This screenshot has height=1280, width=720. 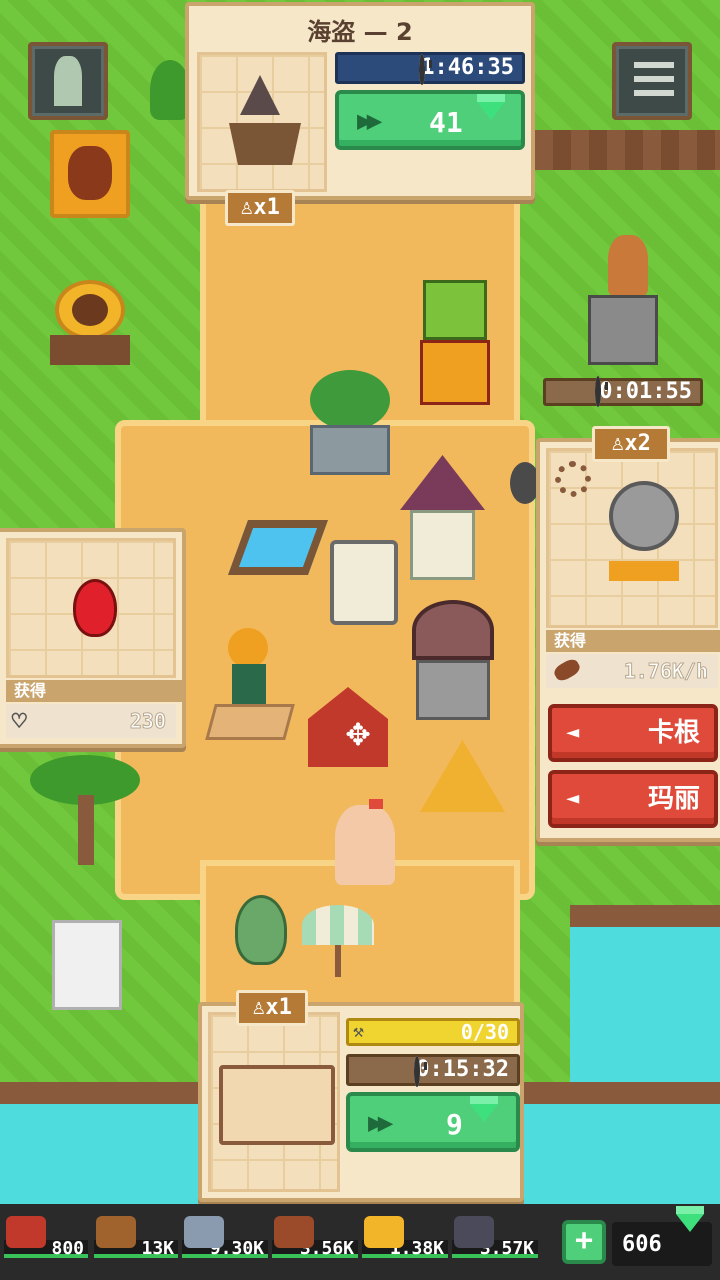 I want to click on progress-text: 0/30, so click(x=484, y=1032).